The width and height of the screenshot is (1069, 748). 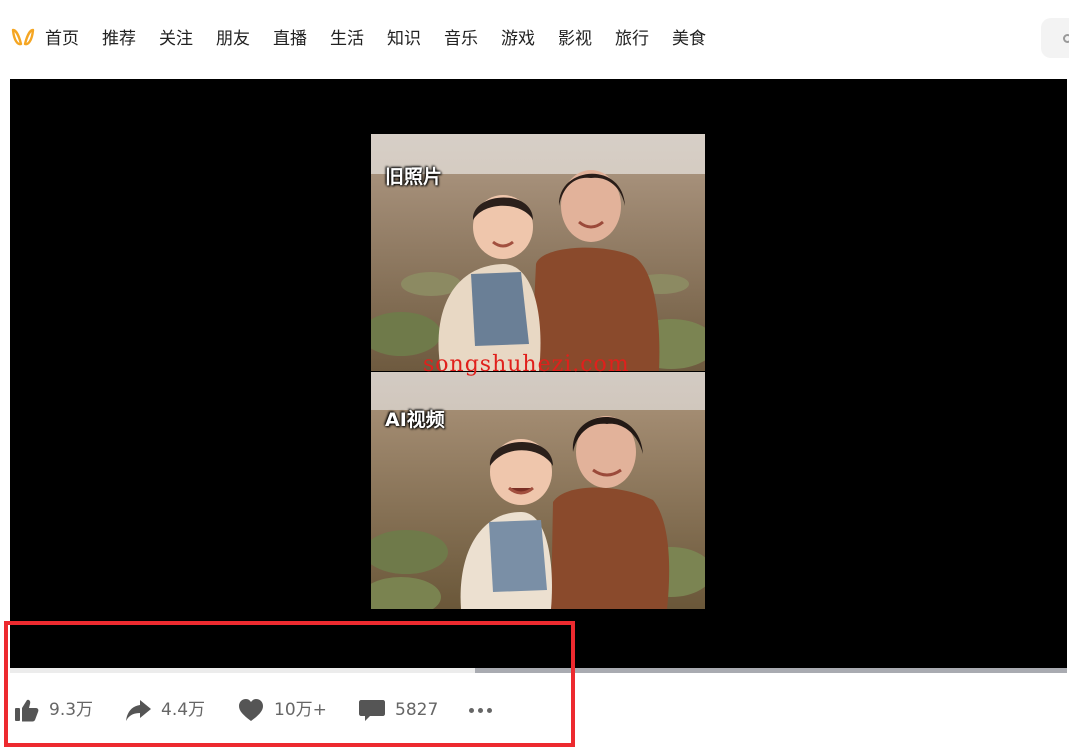 What do you see at coordinates (372, 710) in the screenshot?
I see `comment-bubble-icon` at bounding box center [372, 710].